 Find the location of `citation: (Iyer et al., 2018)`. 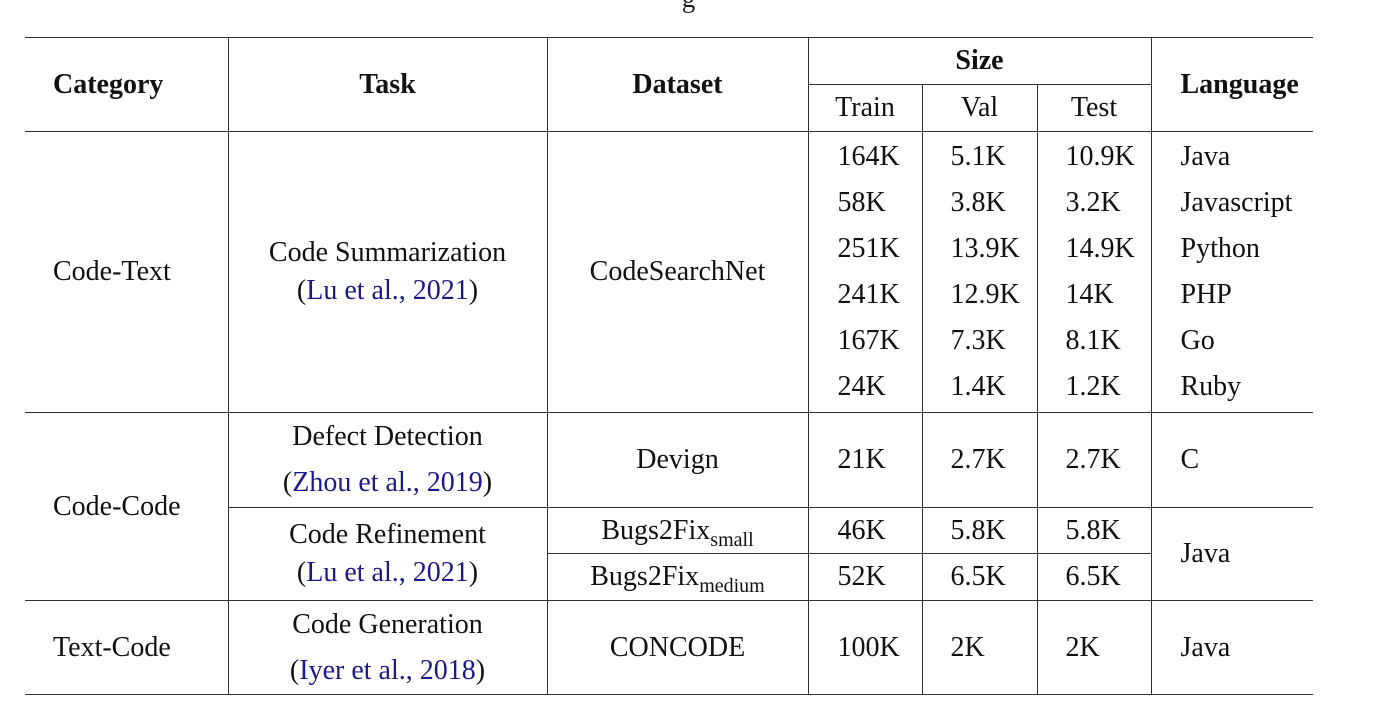

citation: (Iyer et al., 2018) is located at coordinates (387, 670).